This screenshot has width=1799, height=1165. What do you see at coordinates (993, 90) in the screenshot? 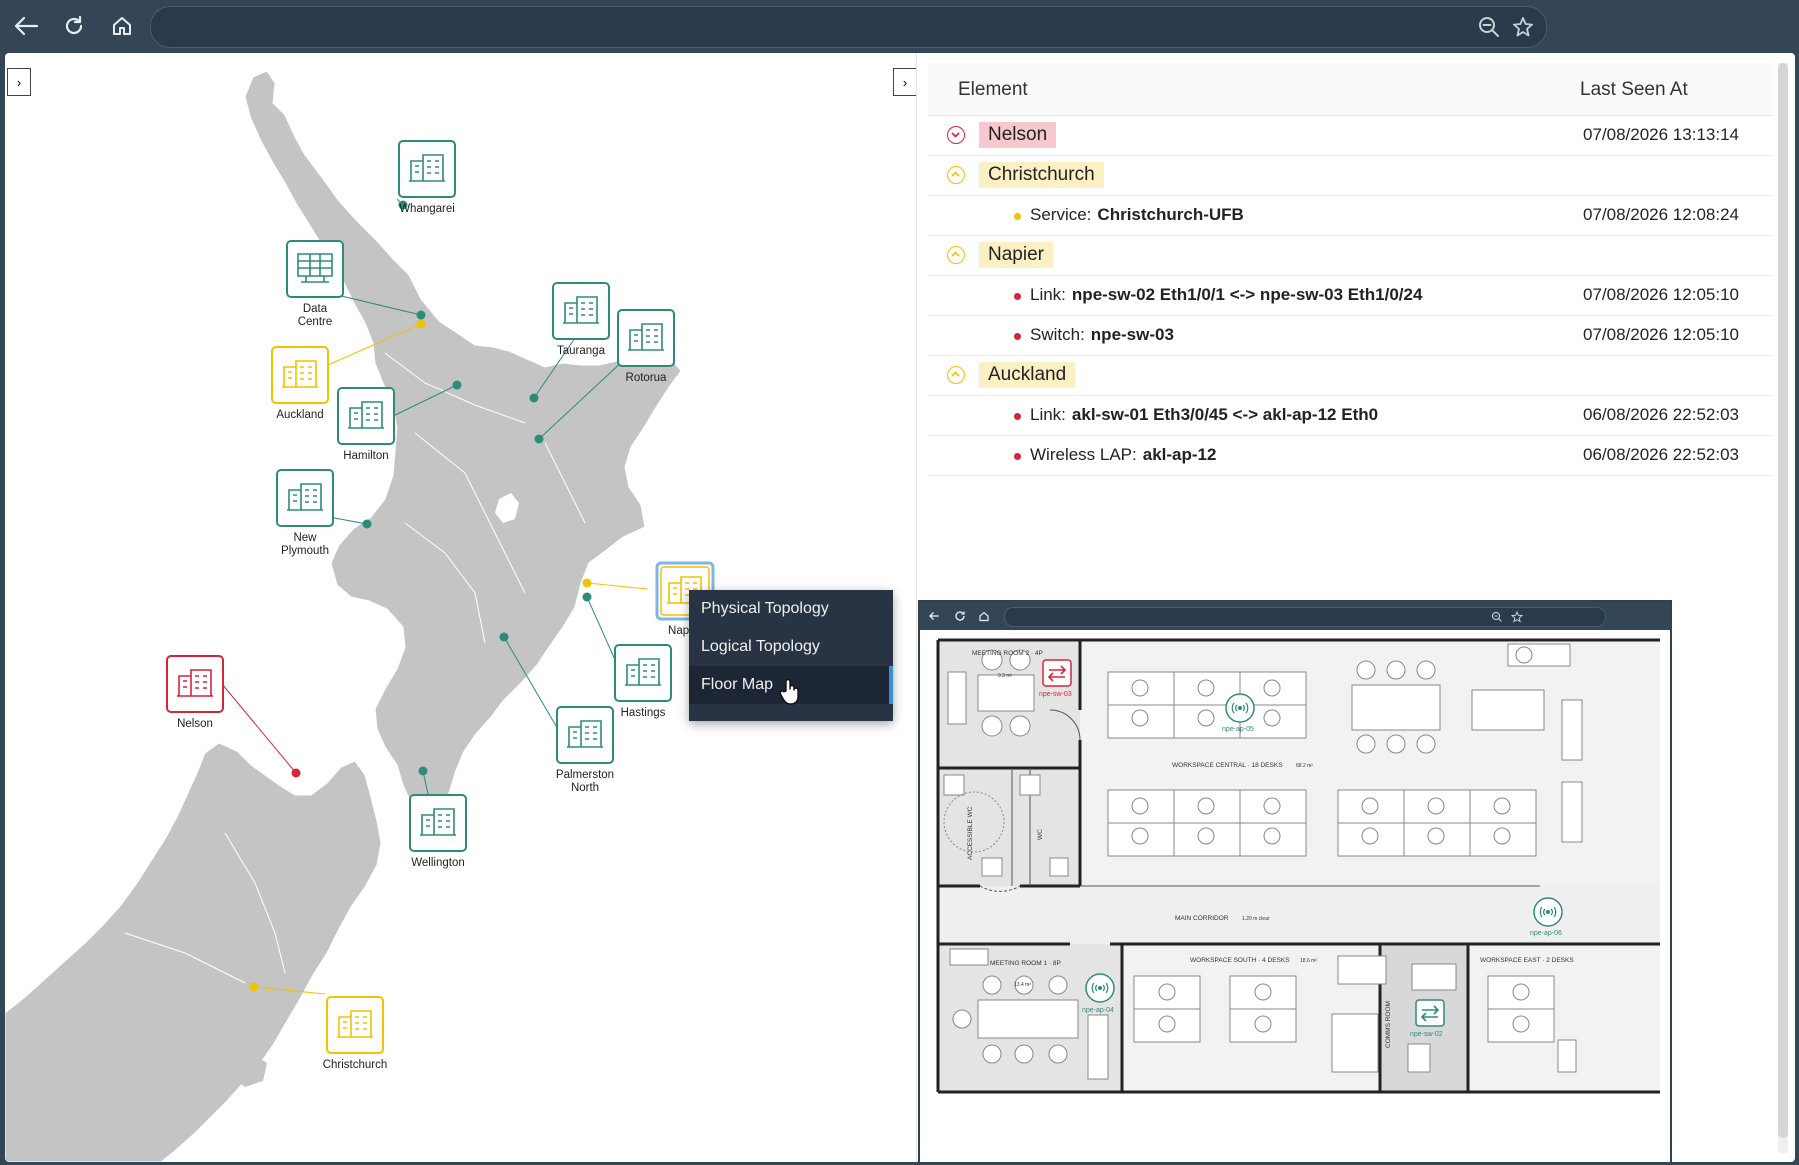
I see `column-header-element: Element` at bounding box center [993, 90].